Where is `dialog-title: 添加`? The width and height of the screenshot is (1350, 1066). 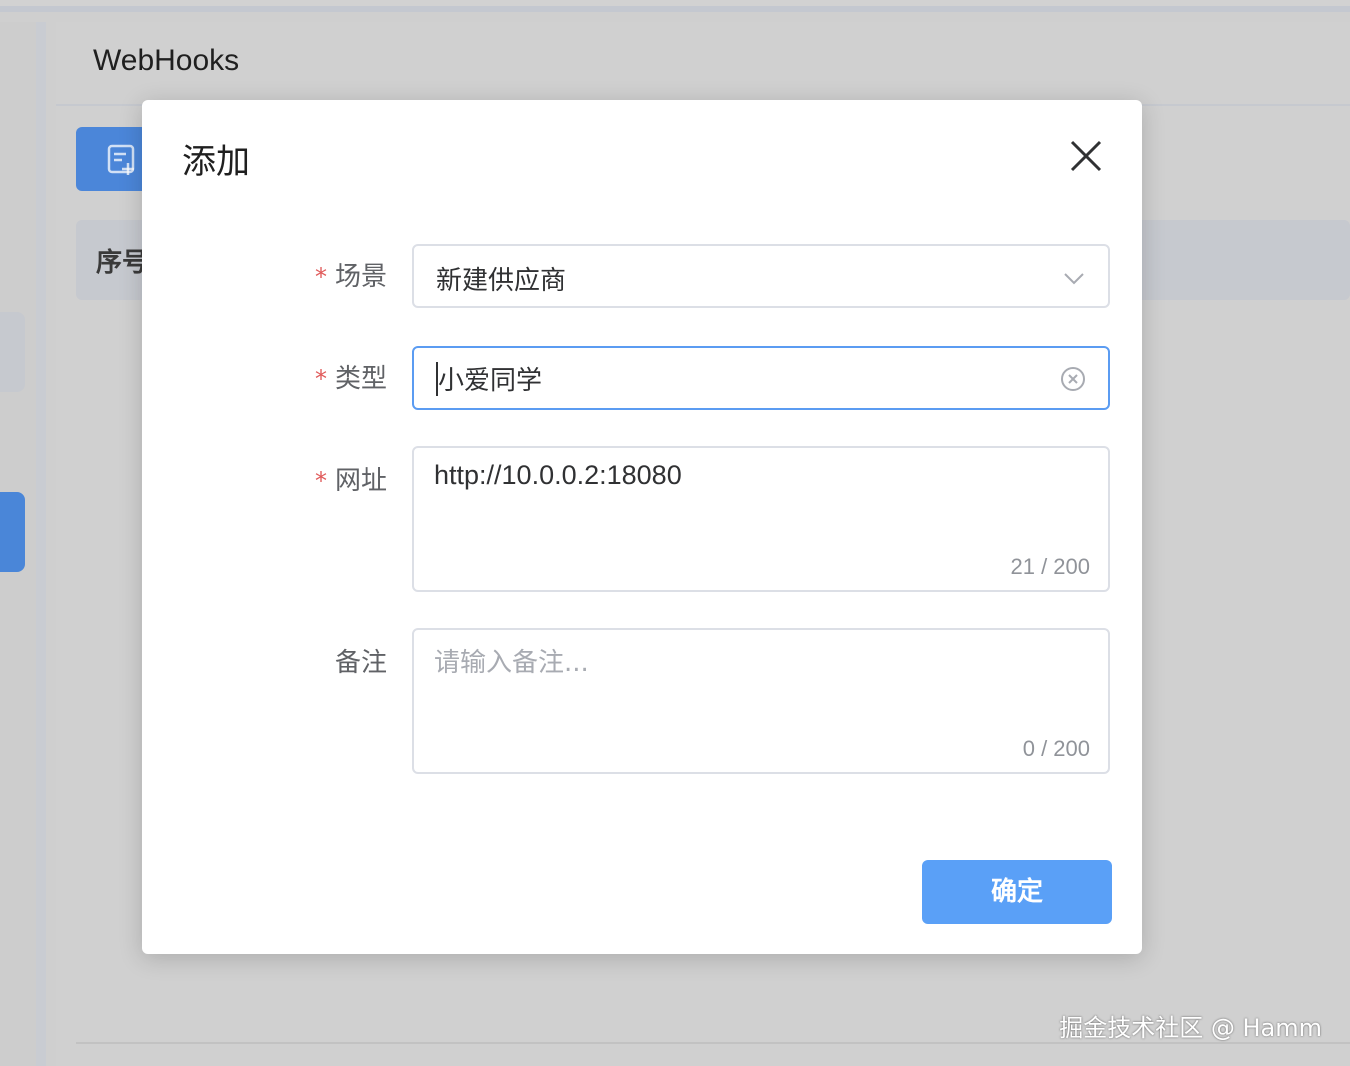
dialog-title: 添加 is located at coordinates (216, 162).